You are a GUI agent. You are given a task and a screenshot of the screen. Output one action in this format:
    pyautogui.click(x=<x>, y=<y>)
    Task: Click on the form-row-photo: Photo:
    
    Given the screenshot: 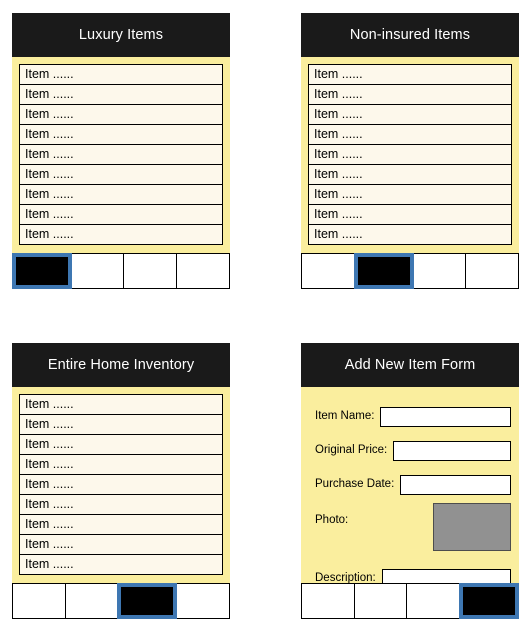 What is the action you would take?
    pyautogui.click(x=410, y=529)
    